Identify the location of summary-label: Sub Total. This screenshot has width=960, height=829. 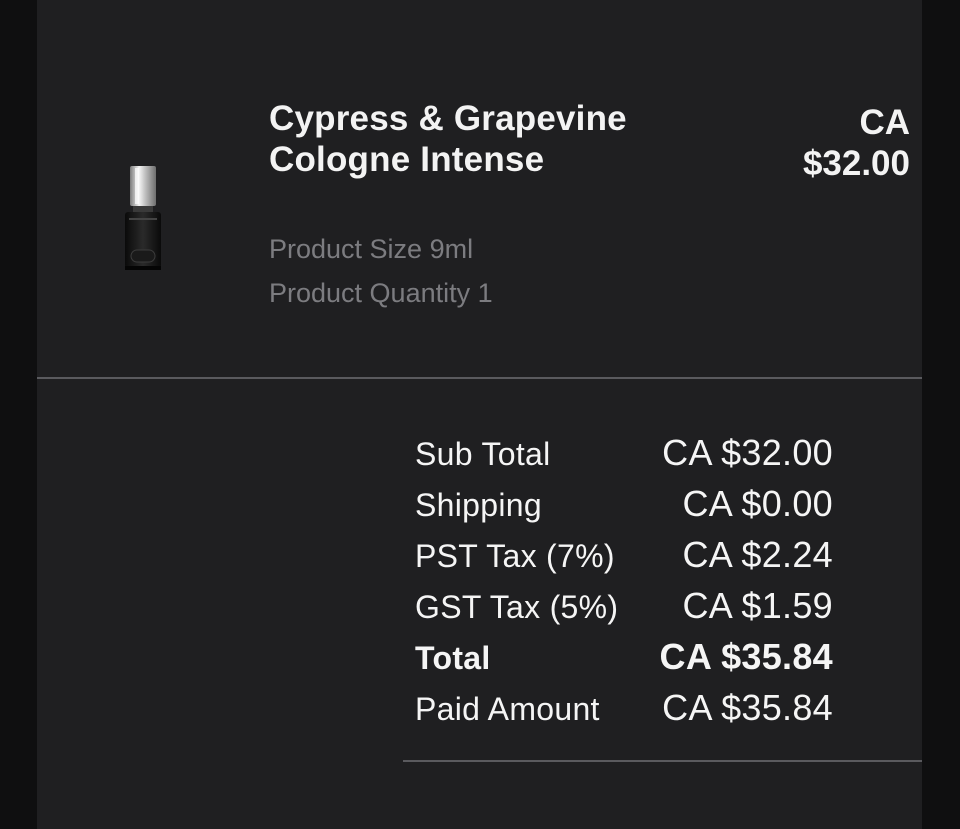
(483, 454).